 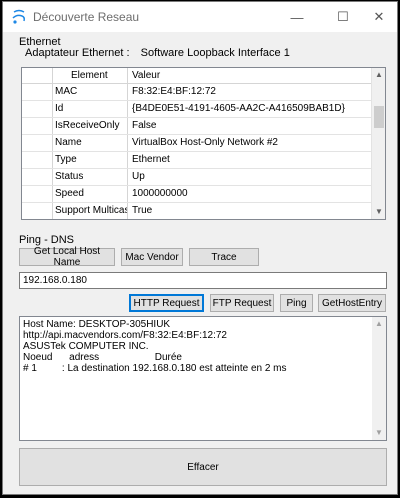 What do you see at coordinates (343, 17) in the screenshot?
I see `maximize-button: ☐` at bounding box center [343, 17].